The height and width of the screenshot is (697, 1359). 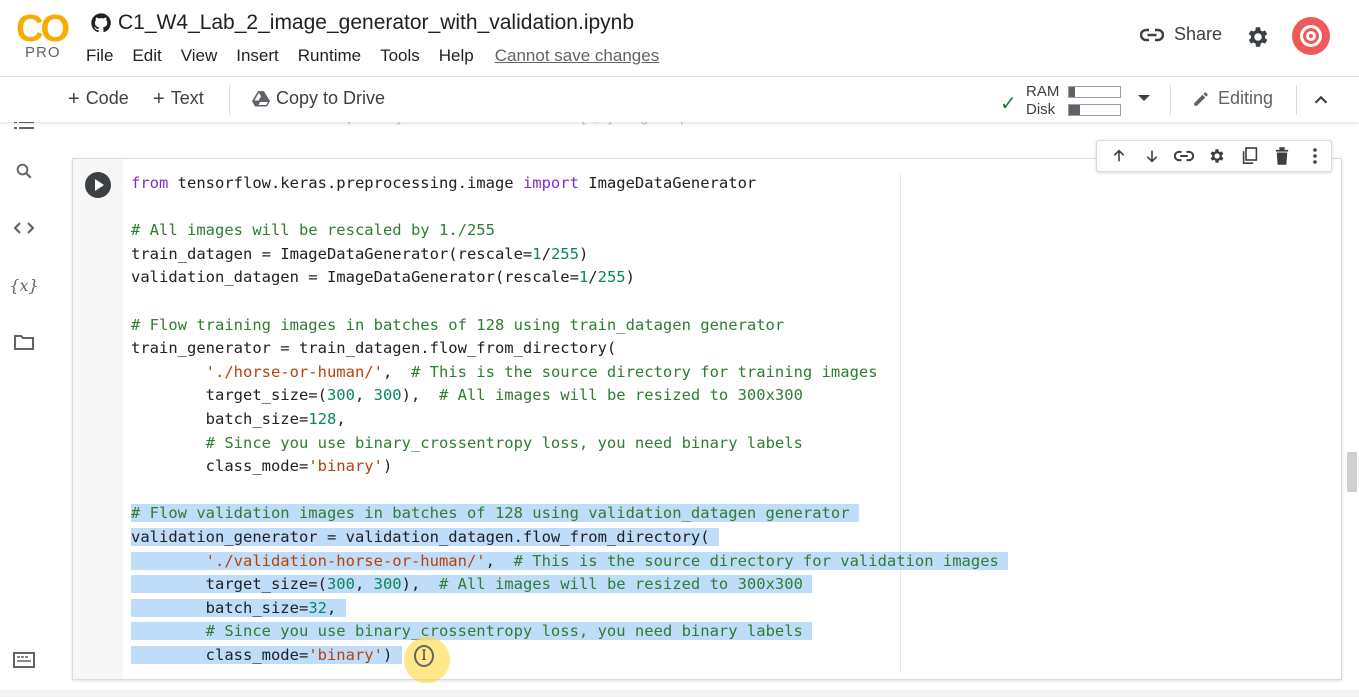 What do you see at coordinates (569, 231) in the screenshot?
I see `code-line: # All images will be rescaled by 1./255` at bounding box center [569, 231].